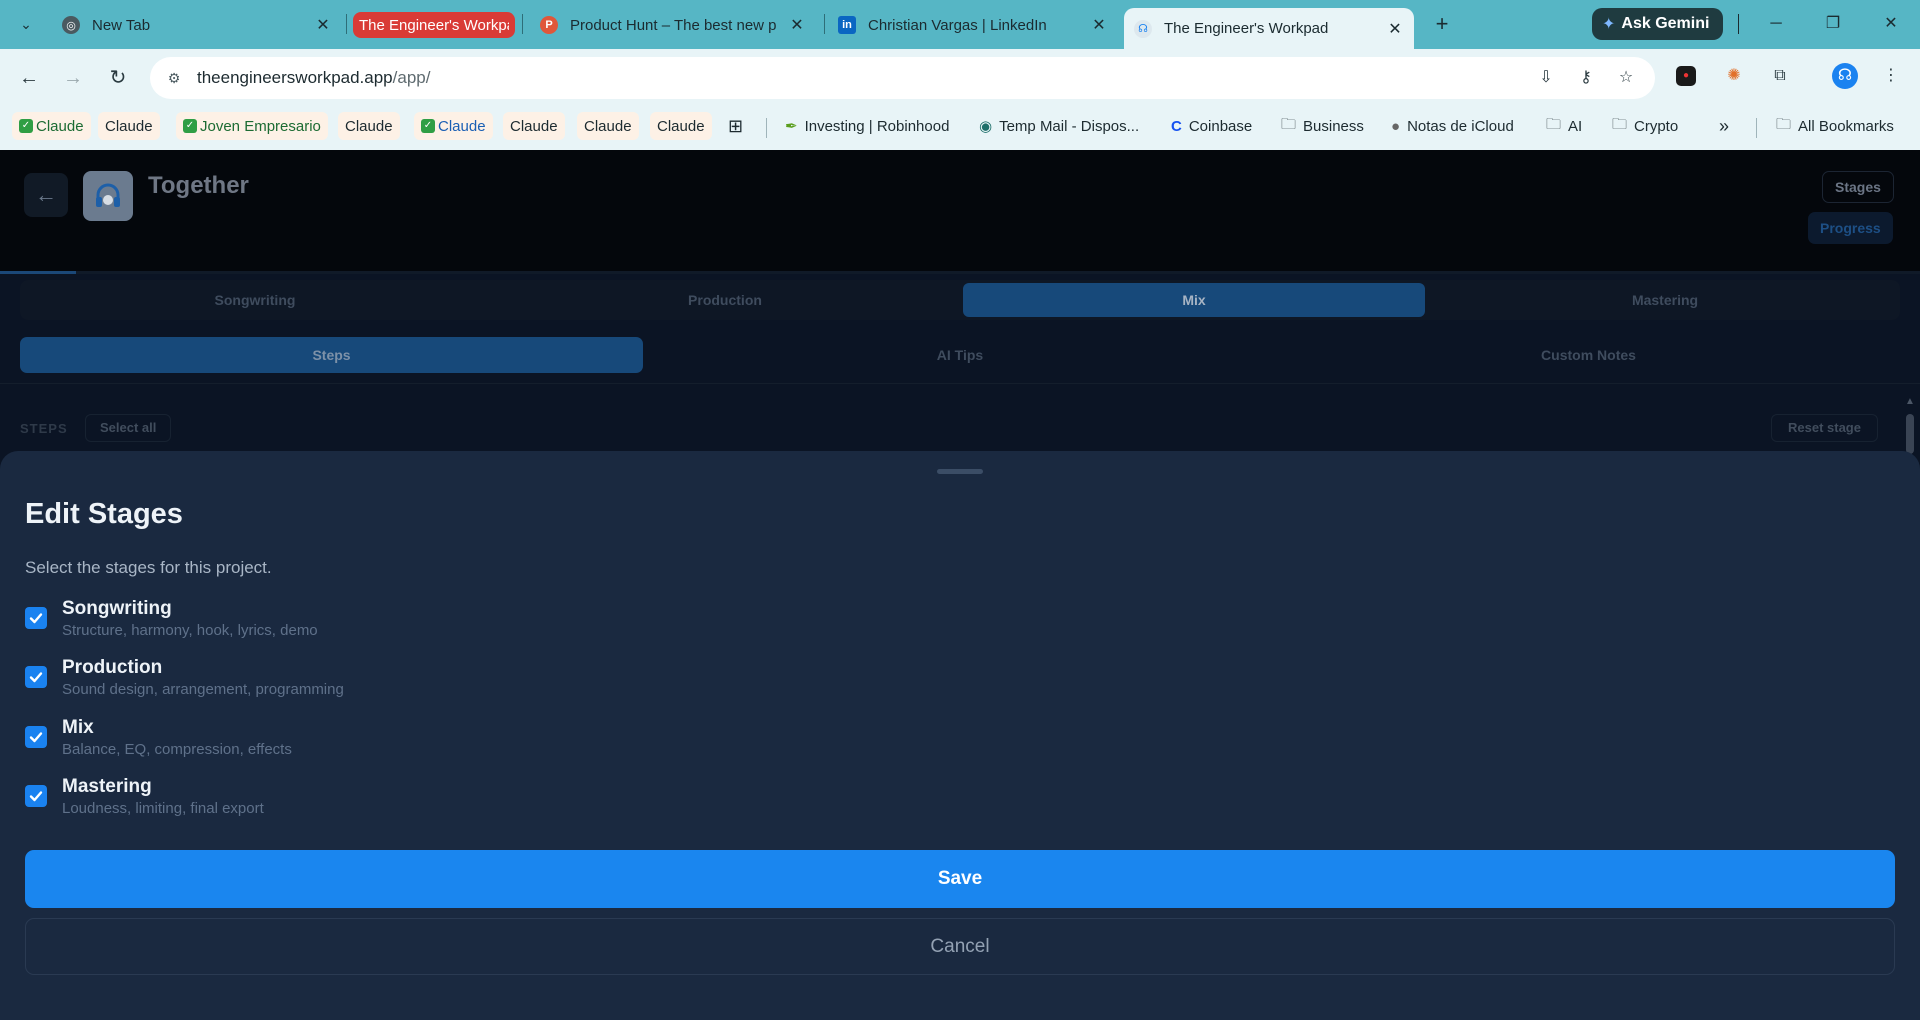 This screenshot has height=1020, width=1920. Describe the element at coordinates (107, 786) in the screenshot. I see `stage-name: Mastering` at that location.